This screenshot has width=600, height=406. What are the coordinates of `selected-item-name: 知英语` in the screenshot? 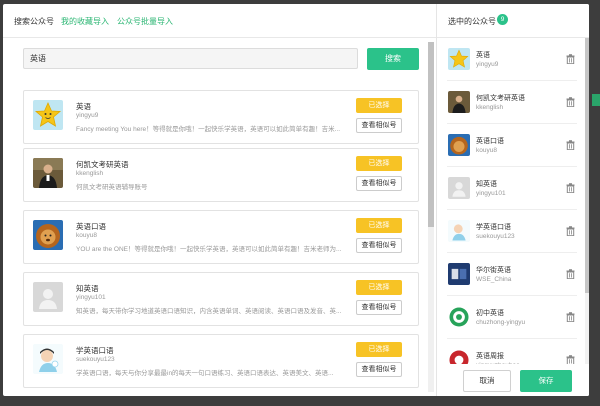 It's located at (486, 184).